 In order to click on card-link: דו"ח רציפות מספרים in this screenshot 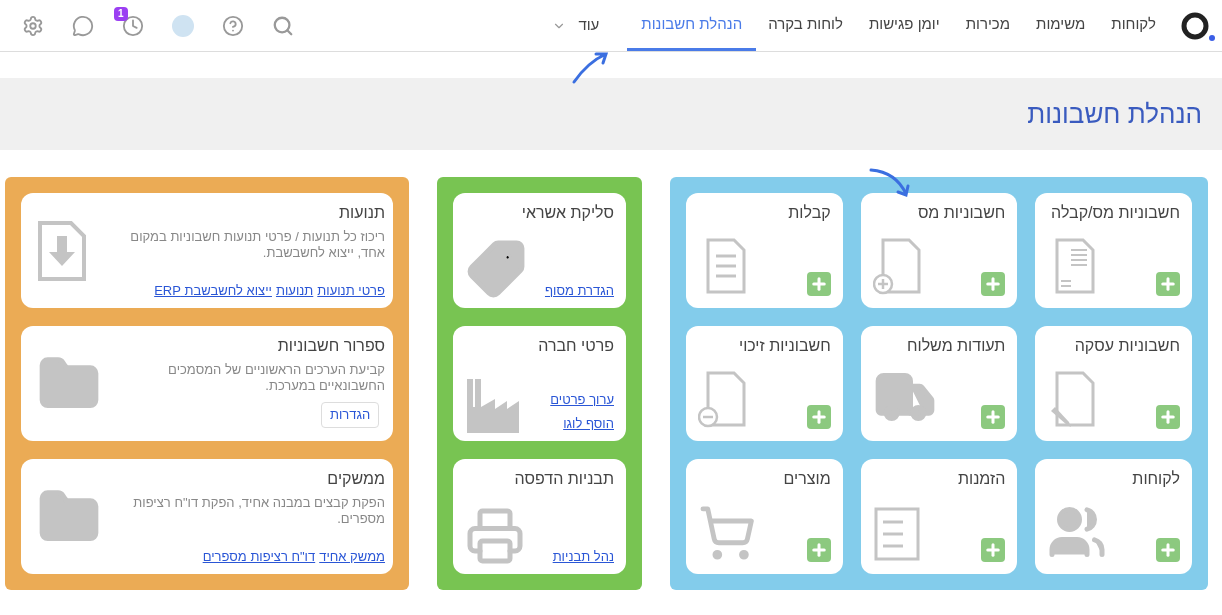, I will do `click(259, 556)`.